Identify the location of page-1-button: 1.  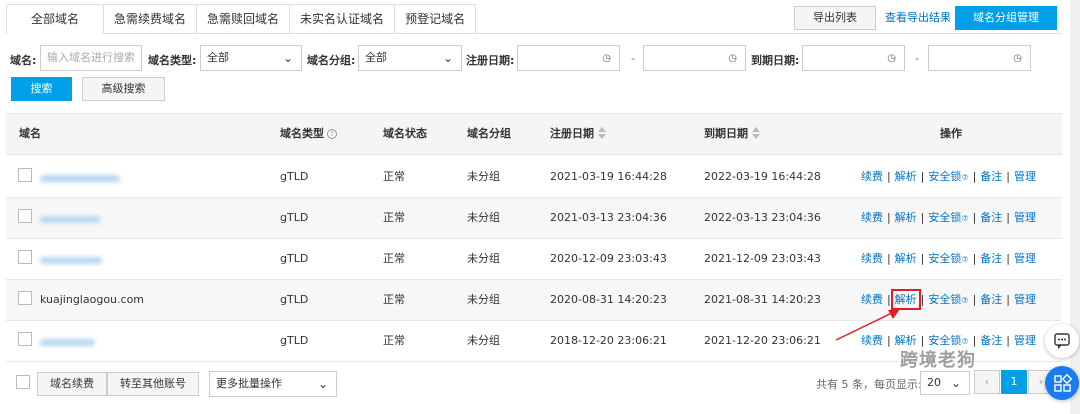
(1014, 382).